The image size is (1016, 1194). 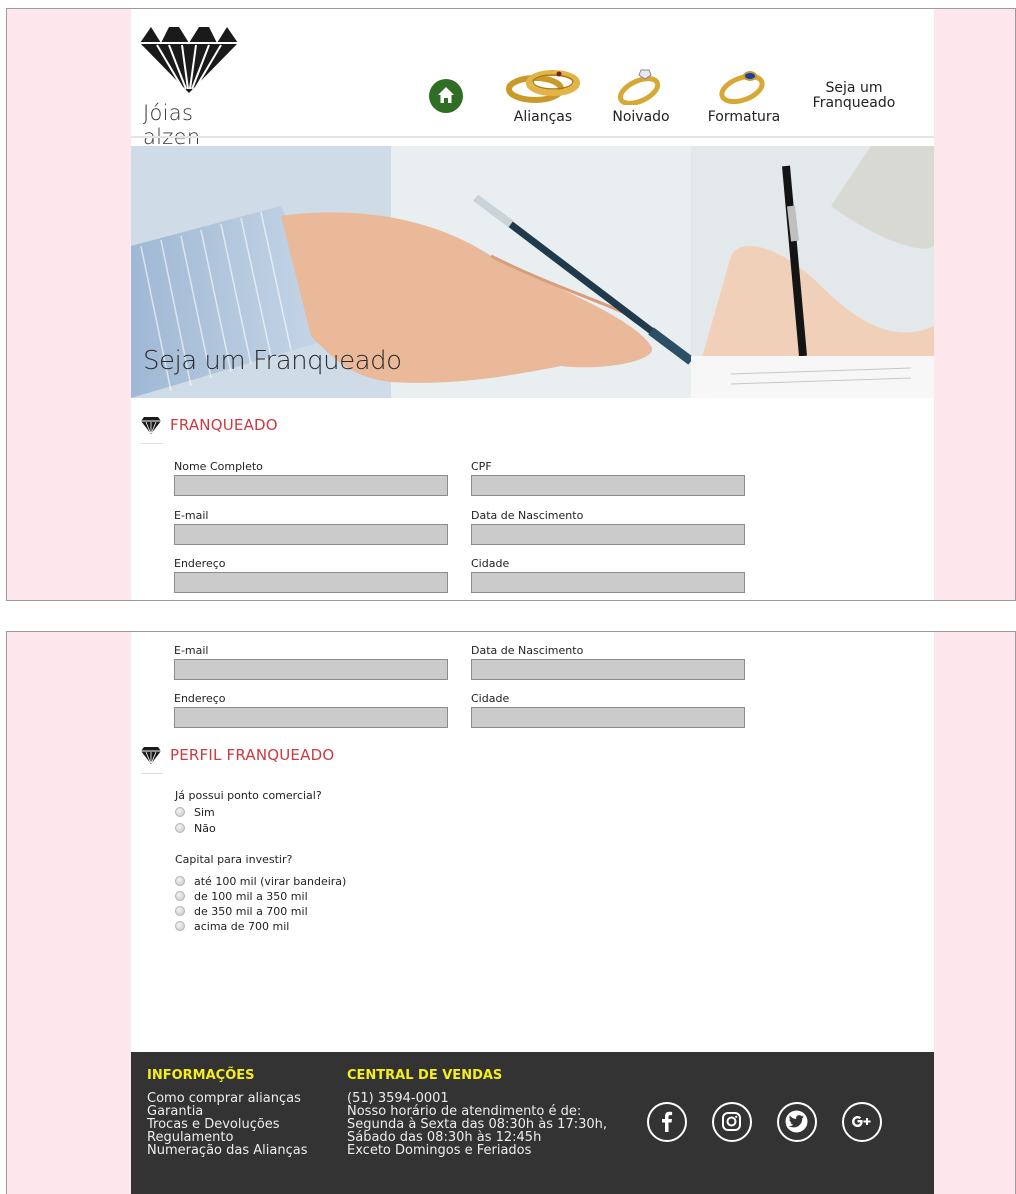 What do you see at coordinates (172, 125) in the screenshot?
I see `brand-name: Jóias alzen` at bounding box center [172, 125].